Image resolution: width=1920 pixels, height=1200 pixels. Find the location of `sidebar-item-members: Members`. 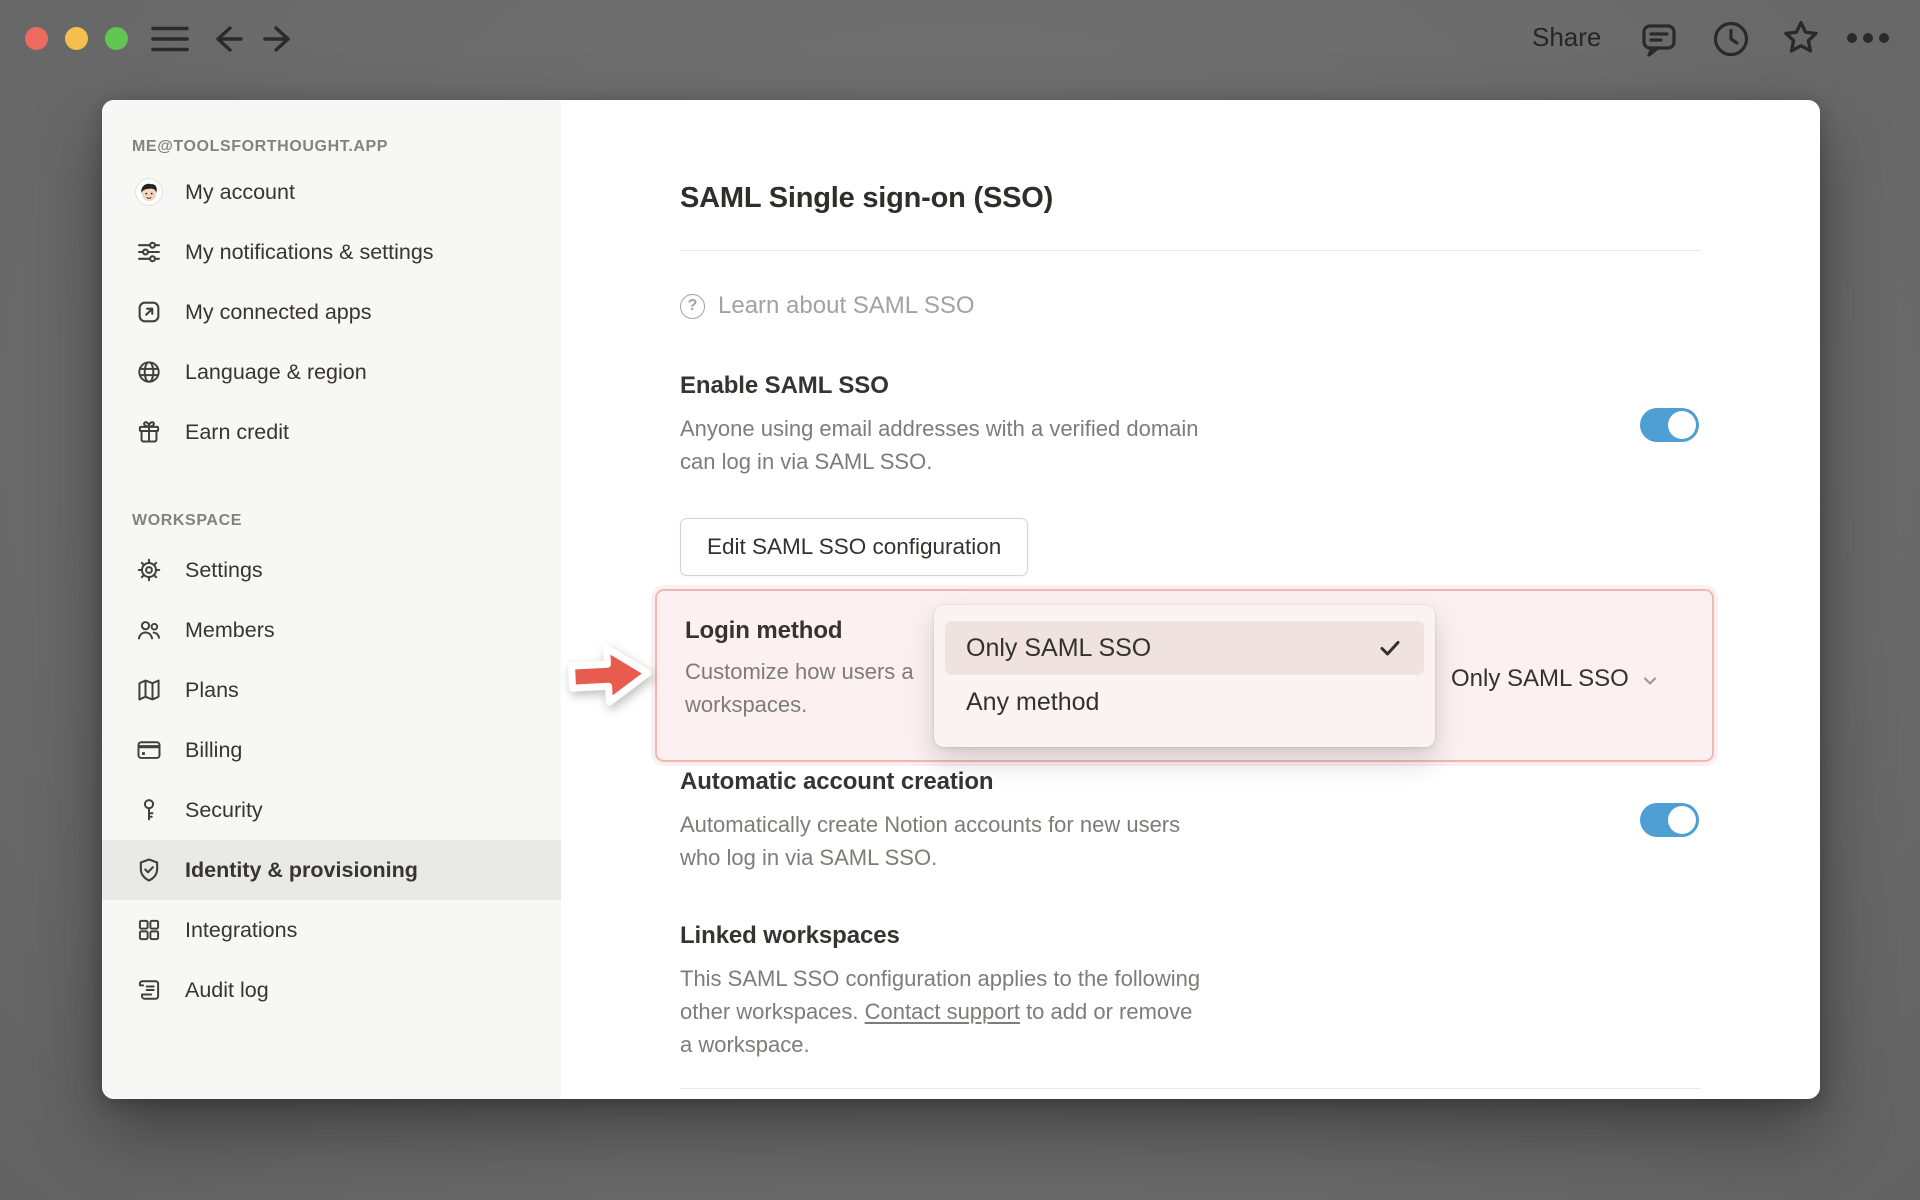

sidebar-item-members: Members is located at coordinates (331, 630).